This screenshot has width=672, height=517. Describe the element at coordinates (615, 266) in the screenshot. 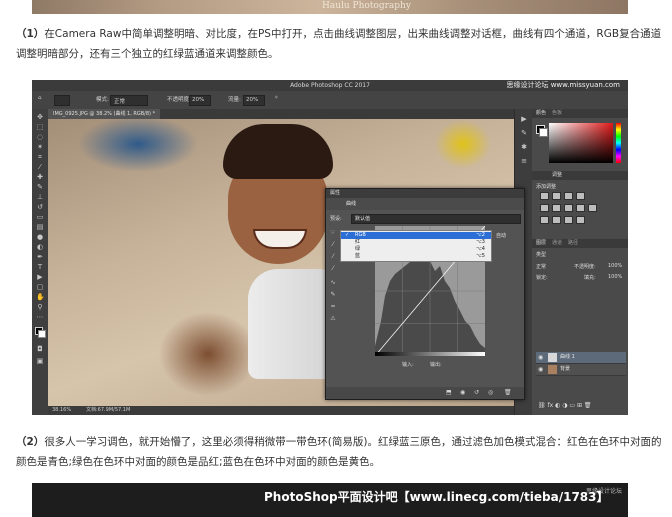

I see `layer-opacity-value: 100%` at that location.